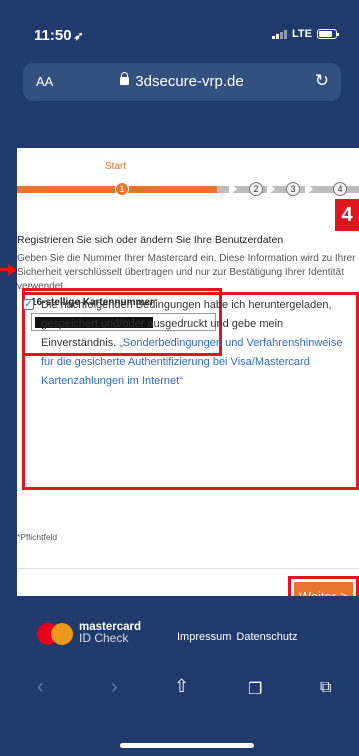 This screenshot has height=756, width=359. What do you see at coordinates (188, 133) in the screenshot?
I see `site-header-banner` at bounding box center [188, 133].